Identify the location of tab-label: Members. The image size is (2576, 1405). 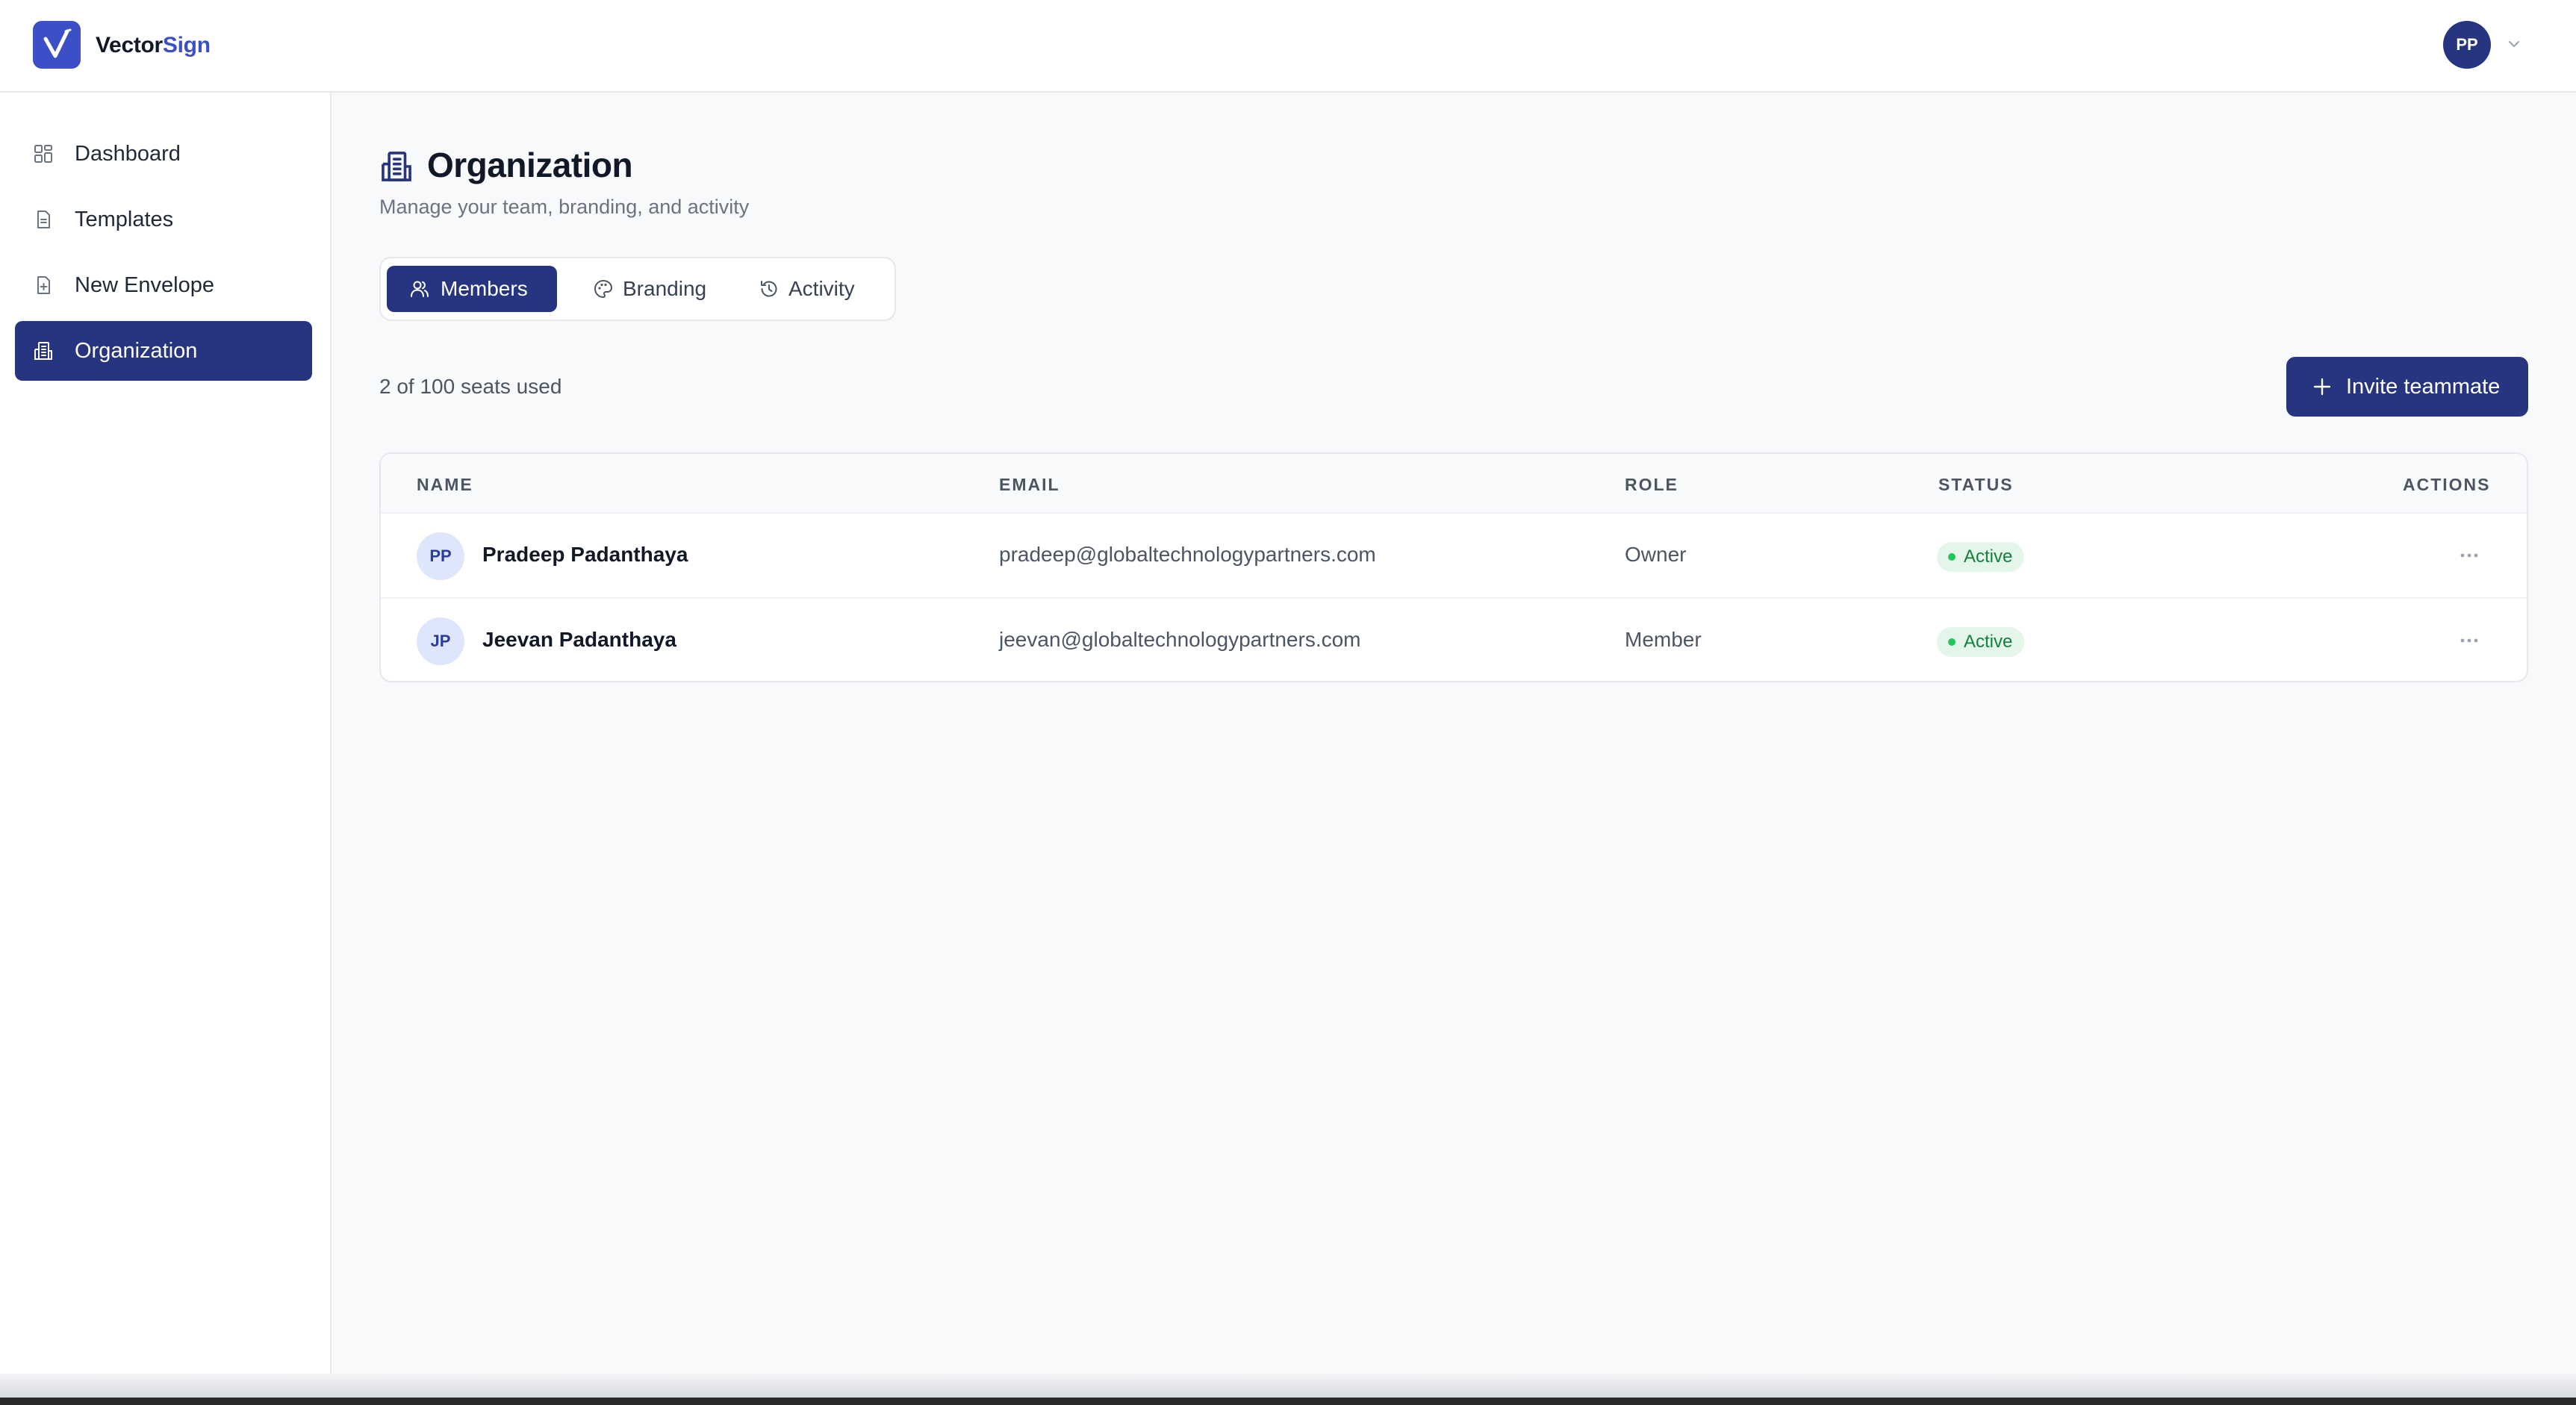
(484, 288).